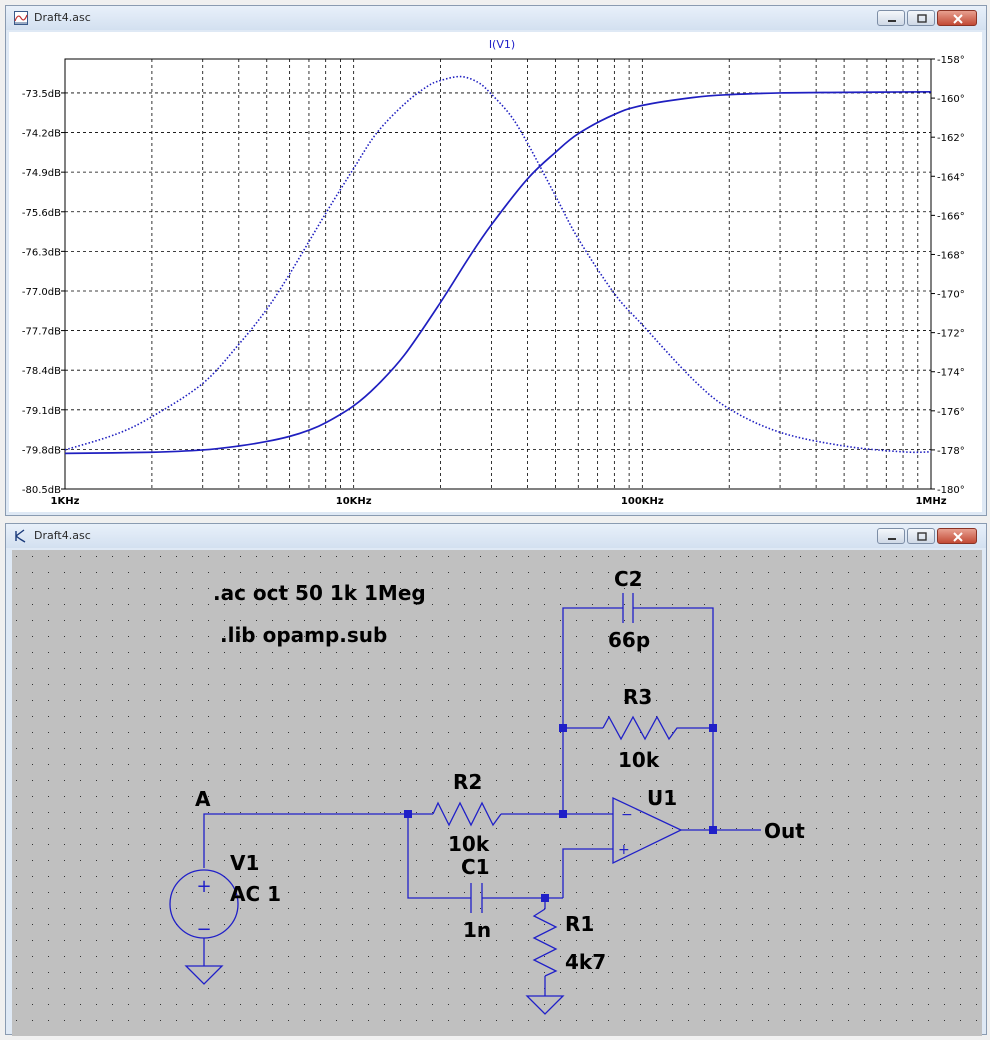  I want to click on r2-value: 10k, so click(469, 844).